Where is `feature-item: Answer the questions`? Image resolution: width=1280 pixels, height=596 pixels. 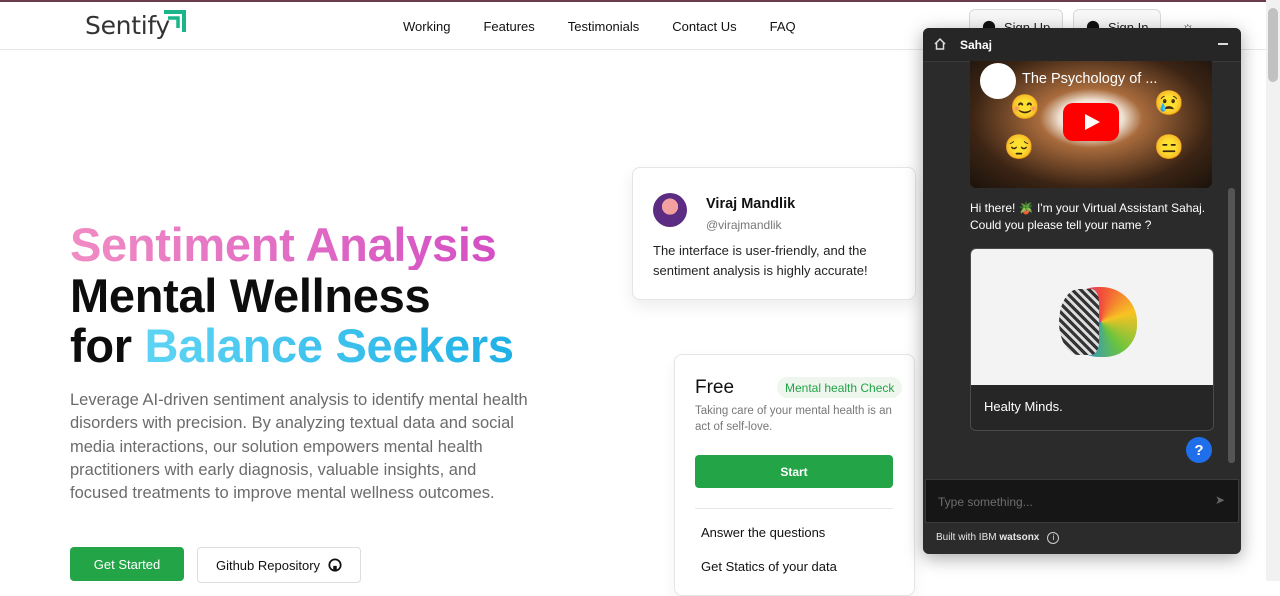
feature-item: Answer the questions is located at coordinates (763, 532).